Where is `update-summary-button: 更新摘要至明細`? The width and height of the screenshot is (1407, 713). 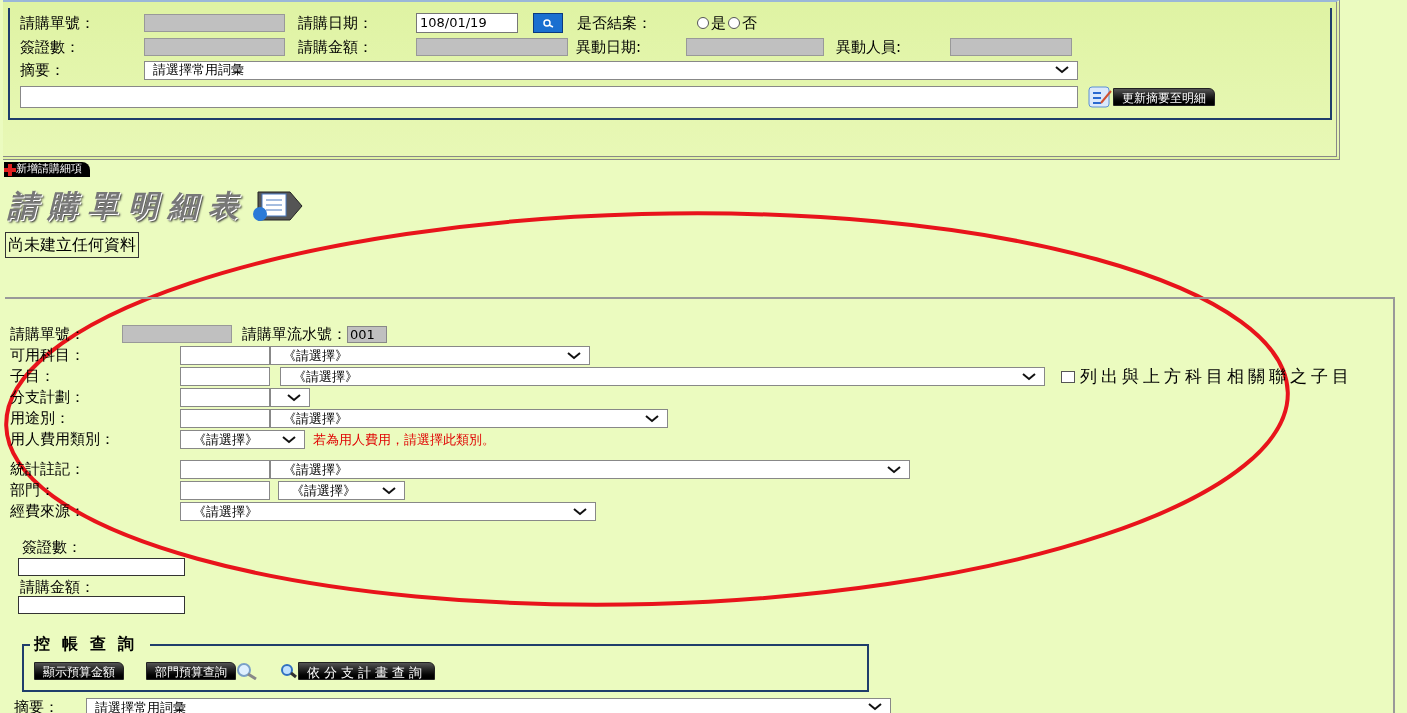
update-summary-button: 更新摘要至明細 is located at coordinates (1164, 97).